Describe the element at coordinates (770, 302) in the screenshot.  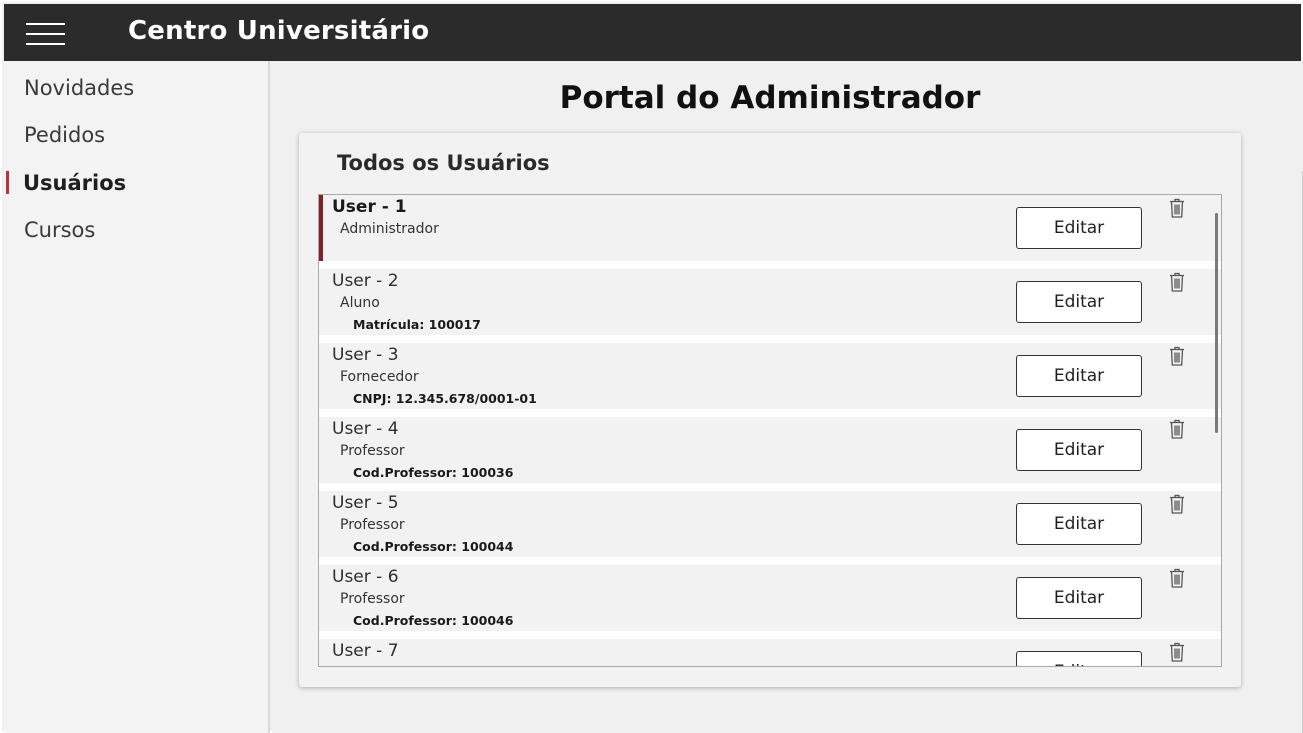
I see `user-row-2: User - 2 Aluno Matrícula: 100017 Editar` at that location.